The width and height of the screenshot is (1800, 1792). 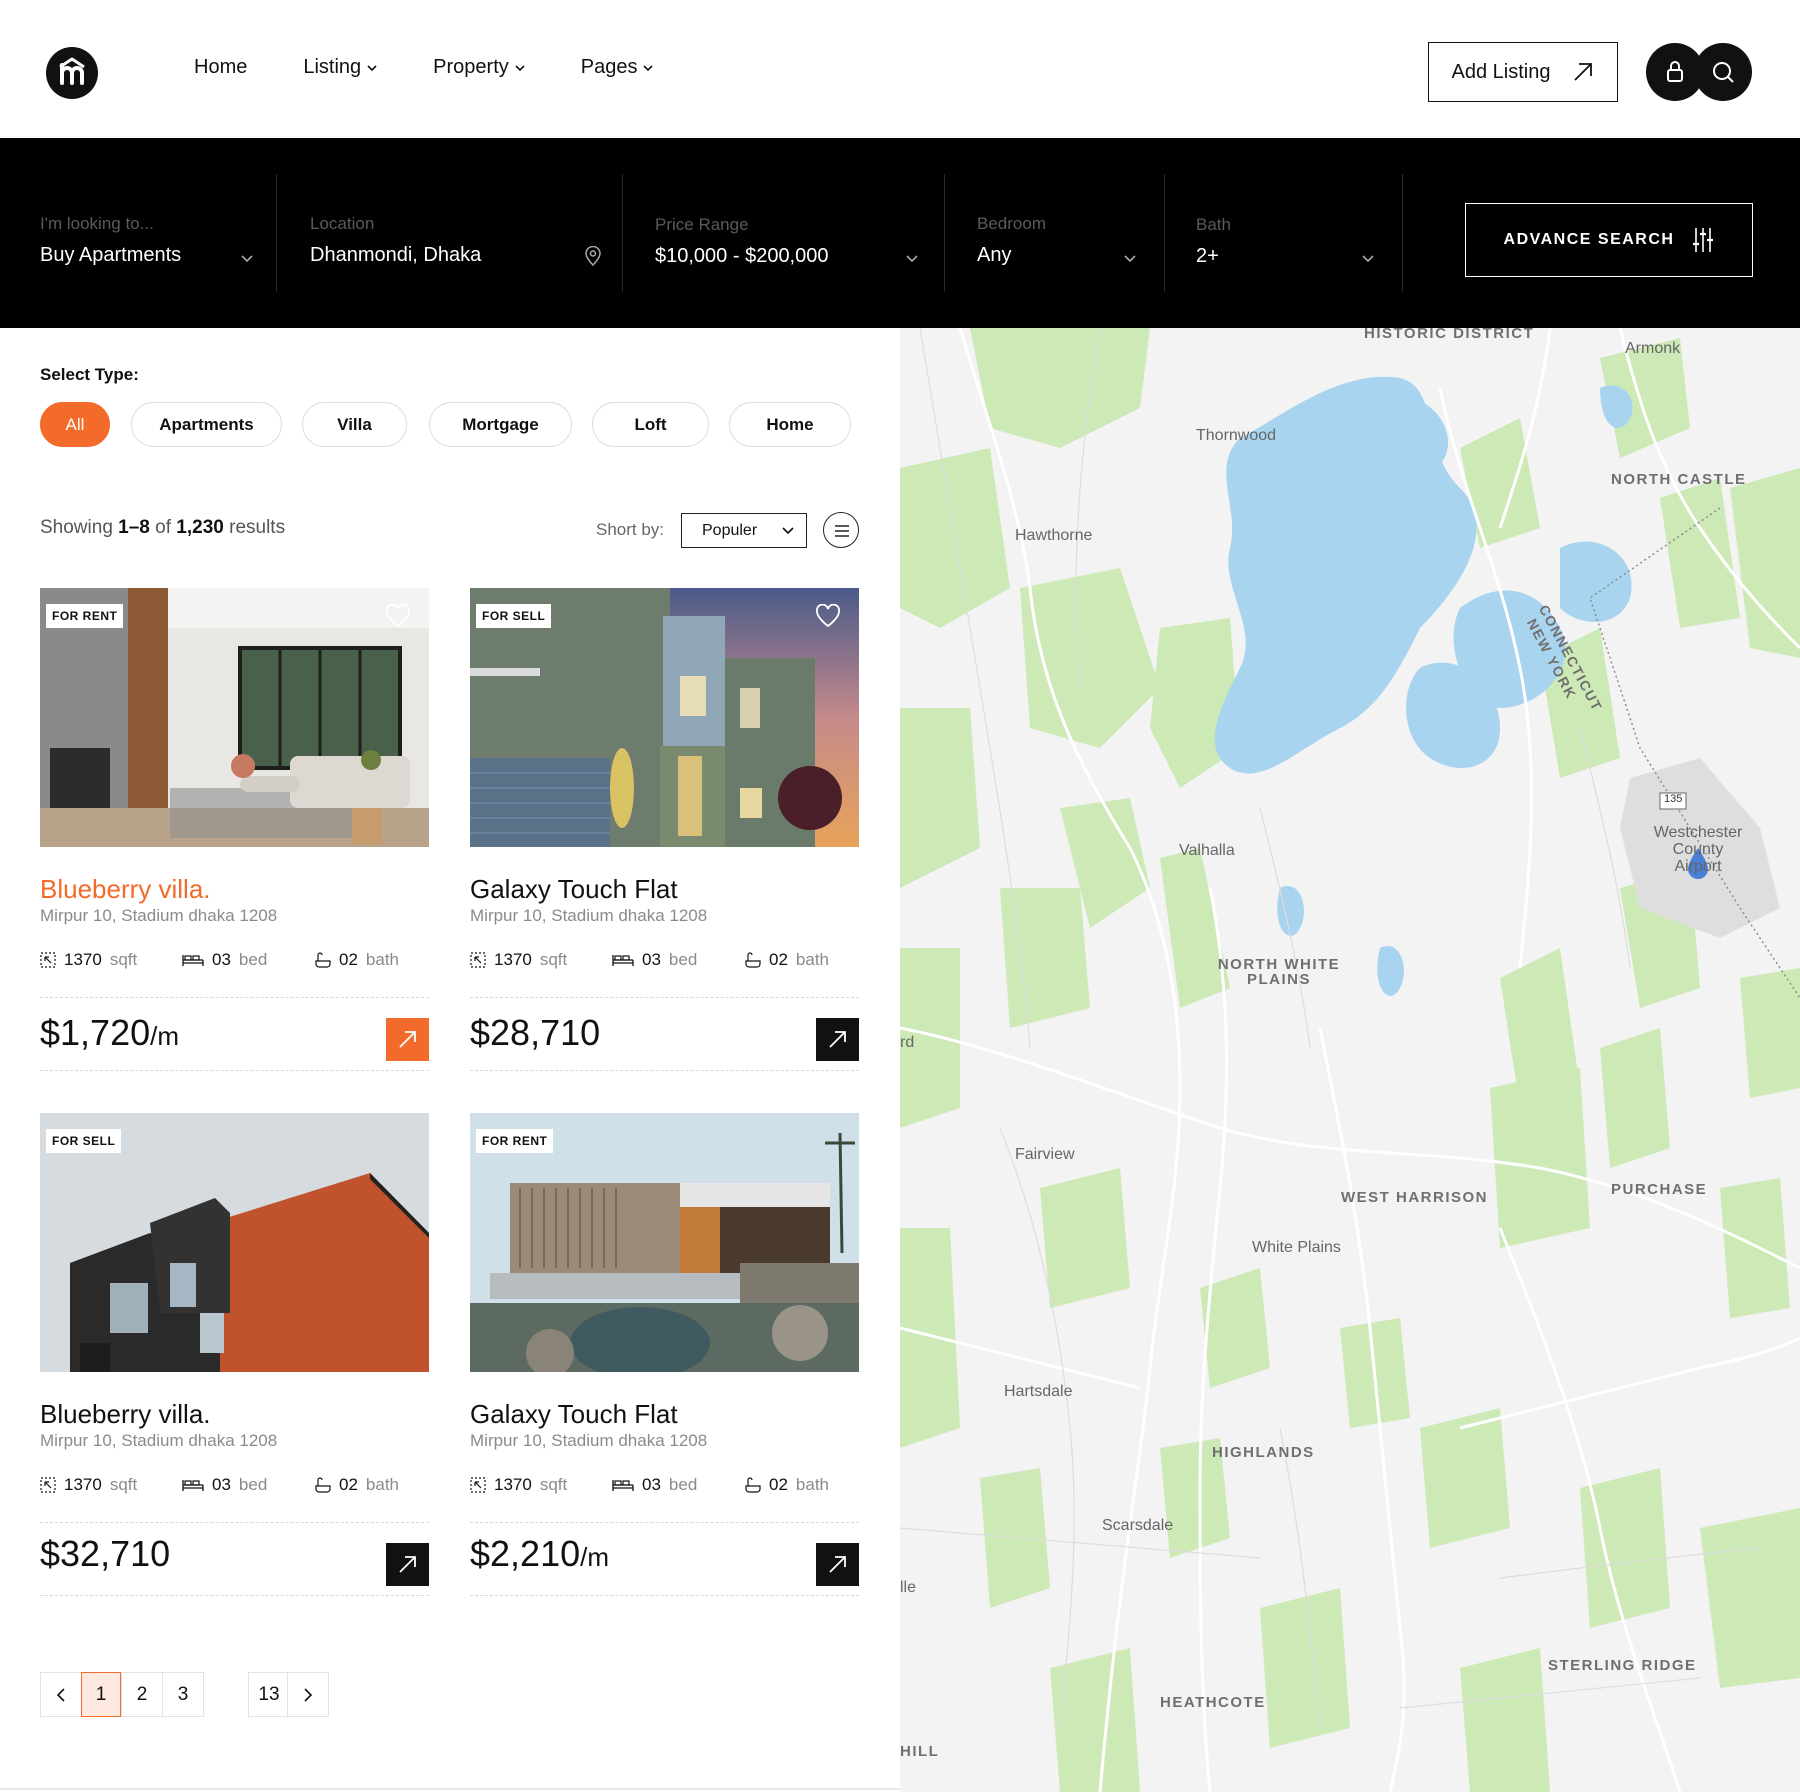 What do you see at coordinates (742, 256) in the screenshot?
I see `price-range-value: $10,000 - $200,000` at bounding box center [742, 256].